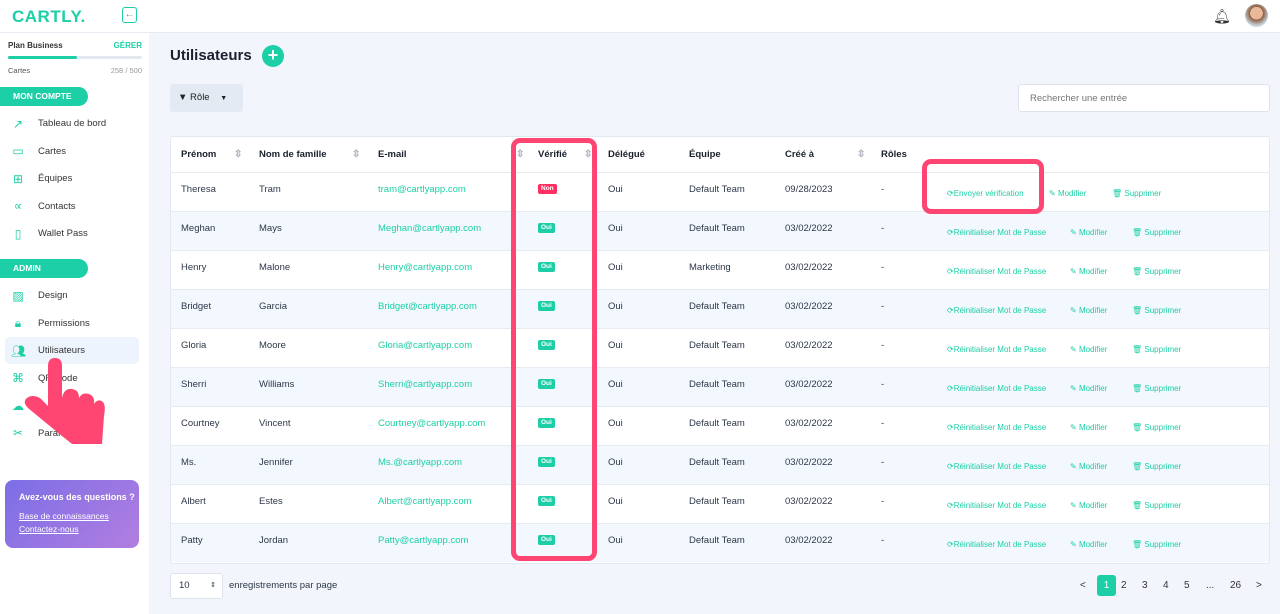  I want to click on email-link: Henry@cartlyapp.com, so click(425, 268).